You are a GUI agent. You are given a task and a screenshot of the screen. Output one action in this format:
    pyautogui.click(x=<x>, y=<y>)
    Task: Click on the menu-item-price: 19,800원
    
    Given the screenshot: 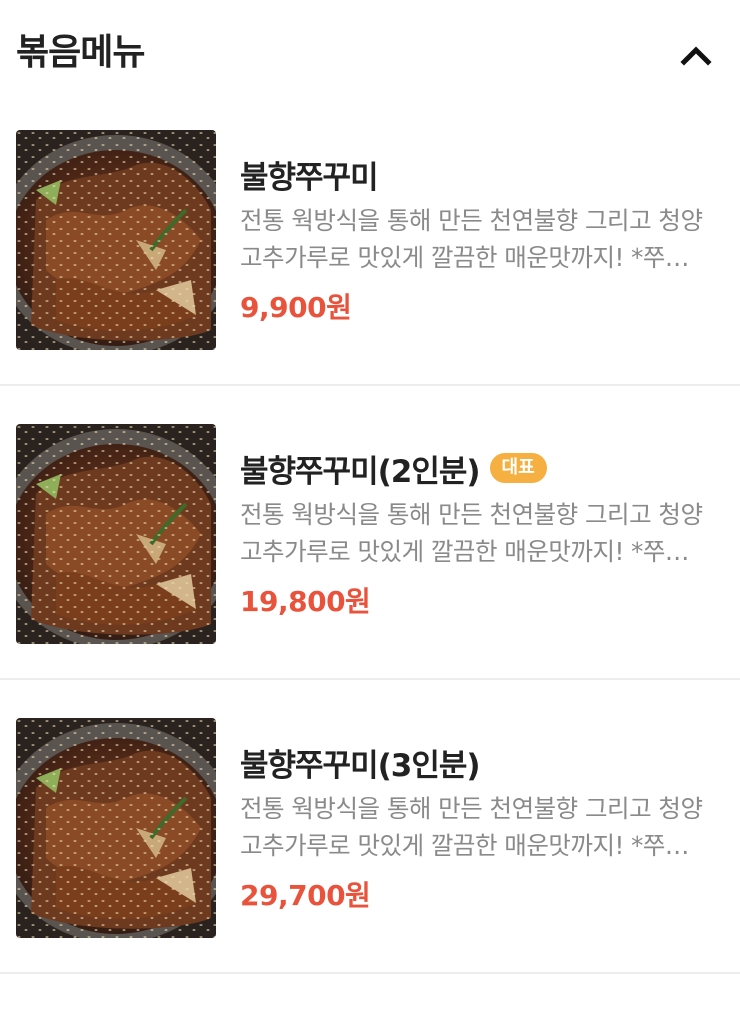 What is the action you would take?
    pyautogui.click(x=305, y=601)
    